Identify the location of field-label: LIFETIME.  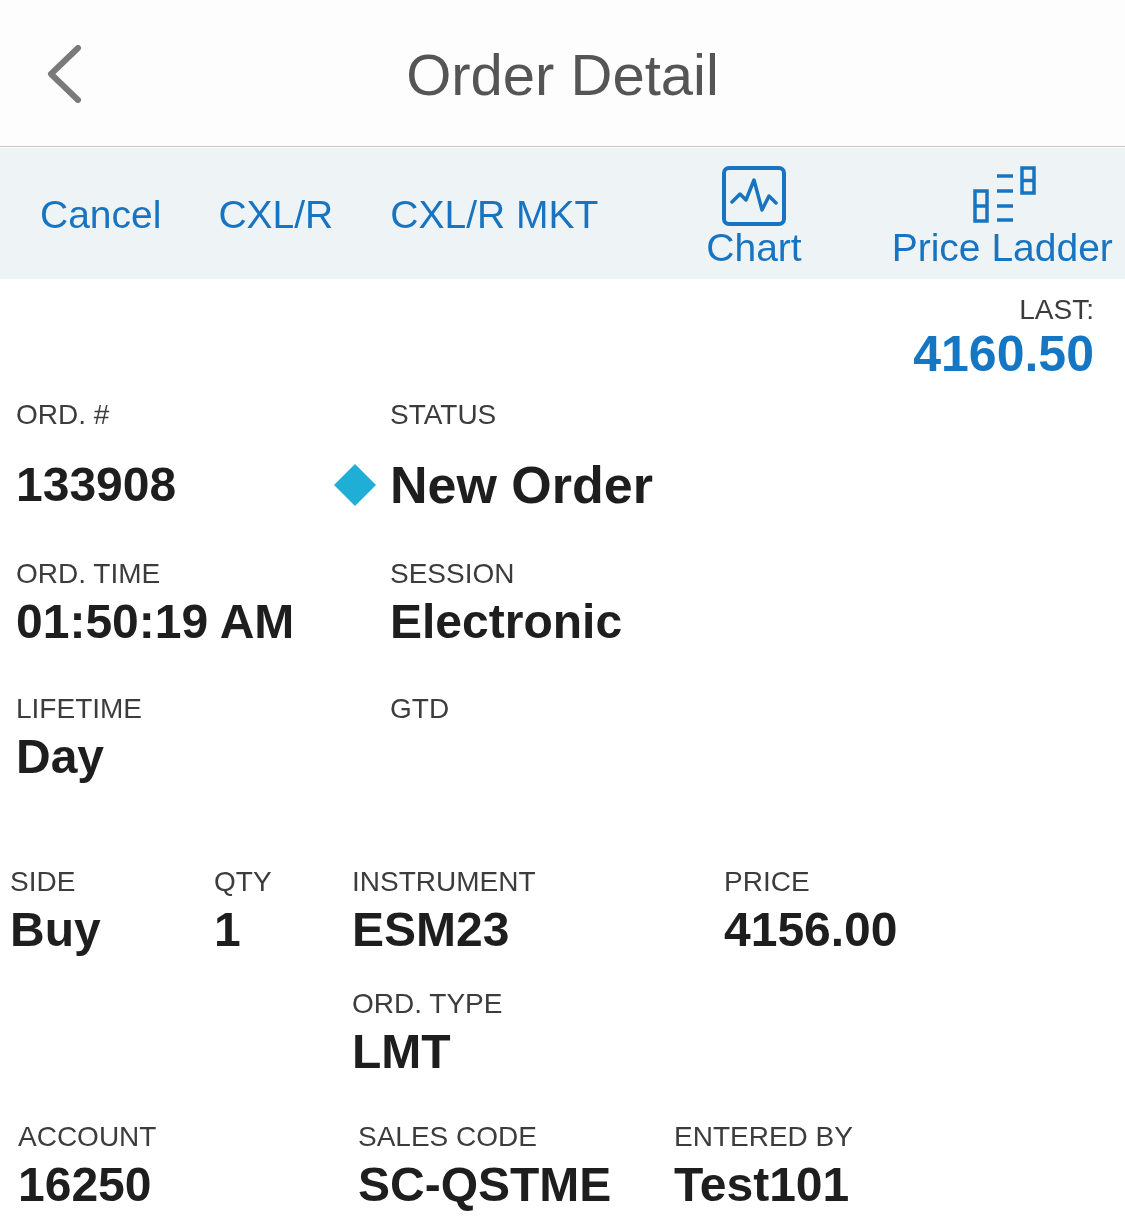
(79, 709).